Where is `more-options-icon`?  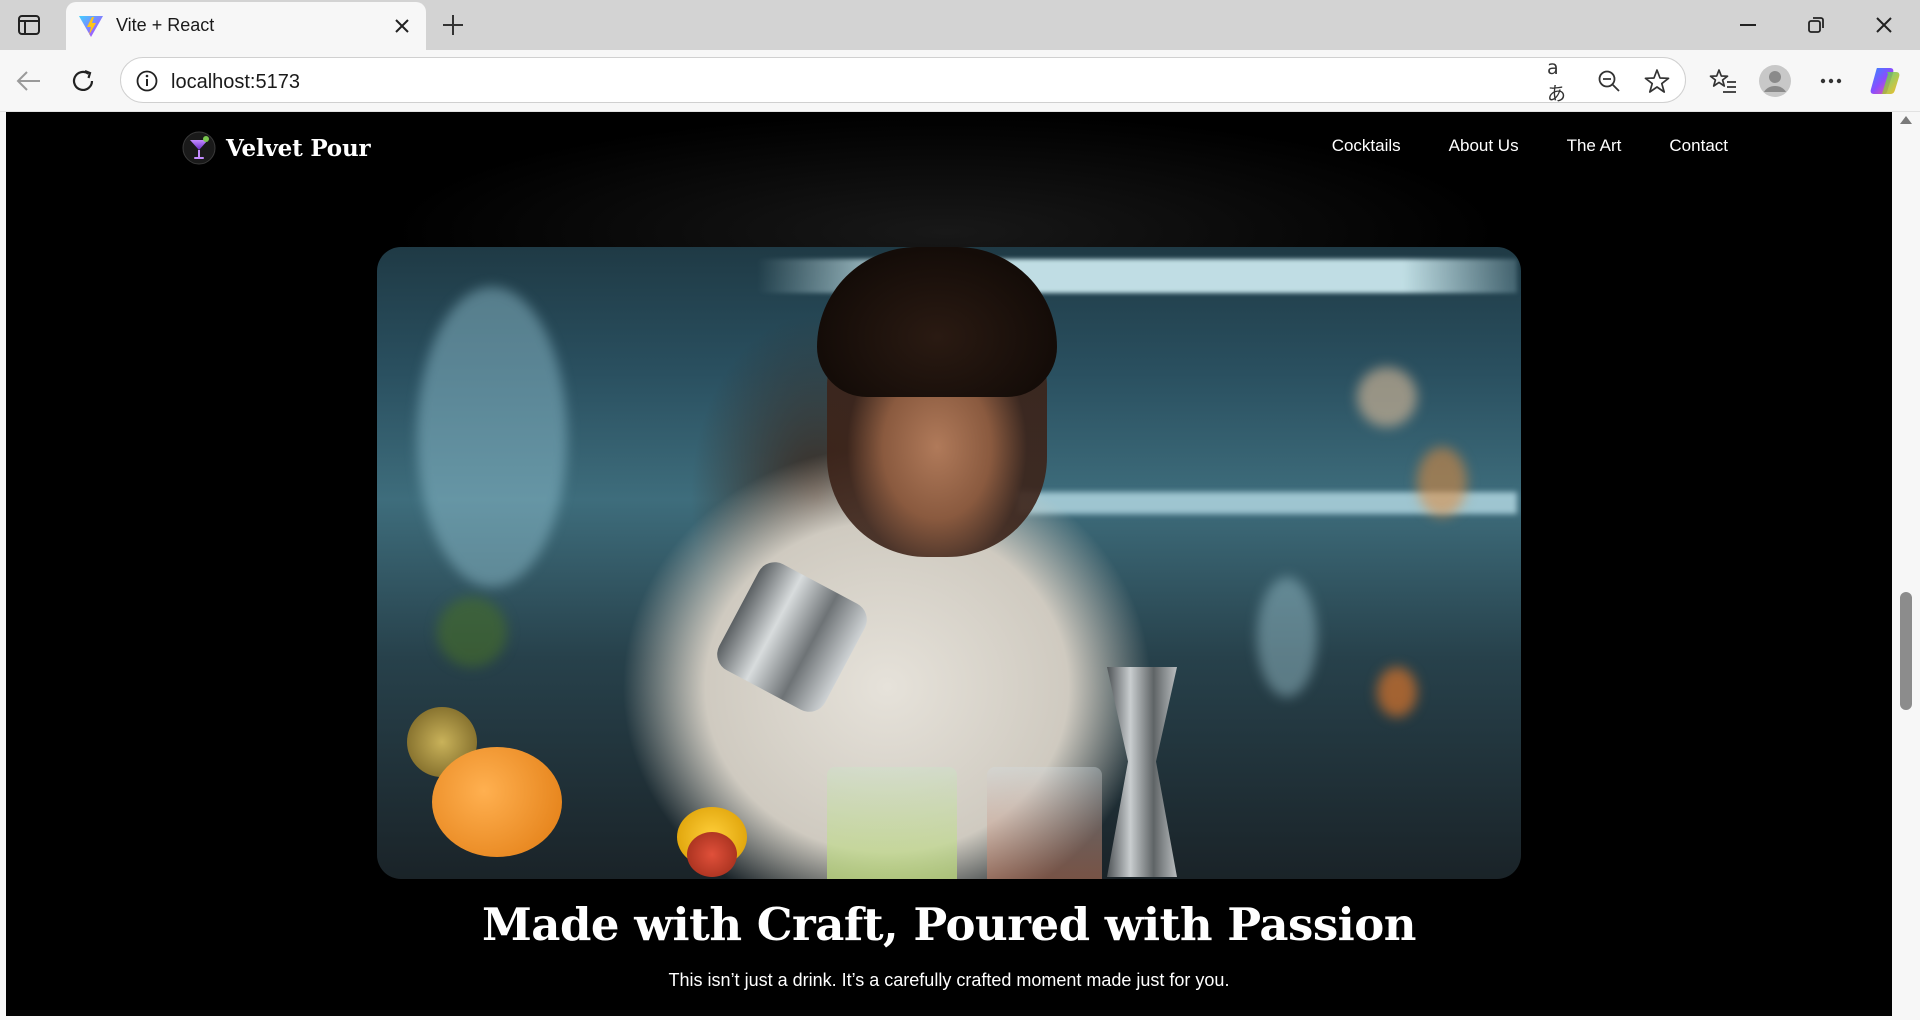 more-options-icon is located at coordinates (1831, 81).